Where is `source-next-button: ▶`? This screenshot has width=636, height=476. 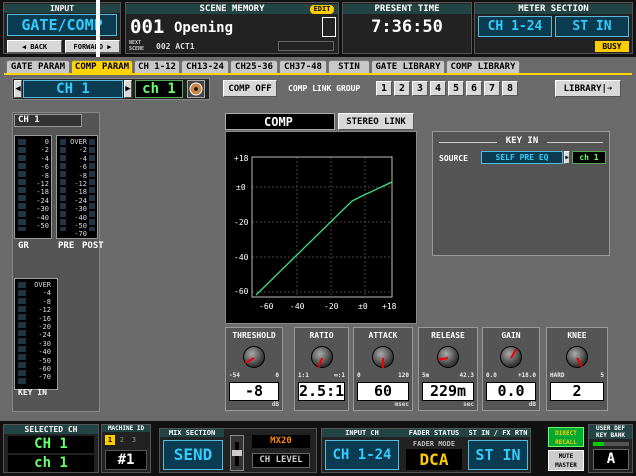 source-next-button: ▶ is located at coordinates (567, 157).